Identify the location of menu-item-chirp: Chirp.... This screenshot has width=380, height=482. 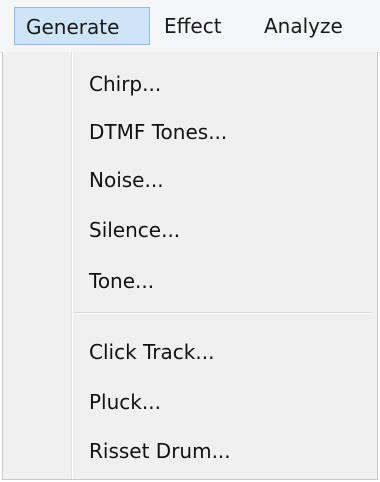
(125, 84).